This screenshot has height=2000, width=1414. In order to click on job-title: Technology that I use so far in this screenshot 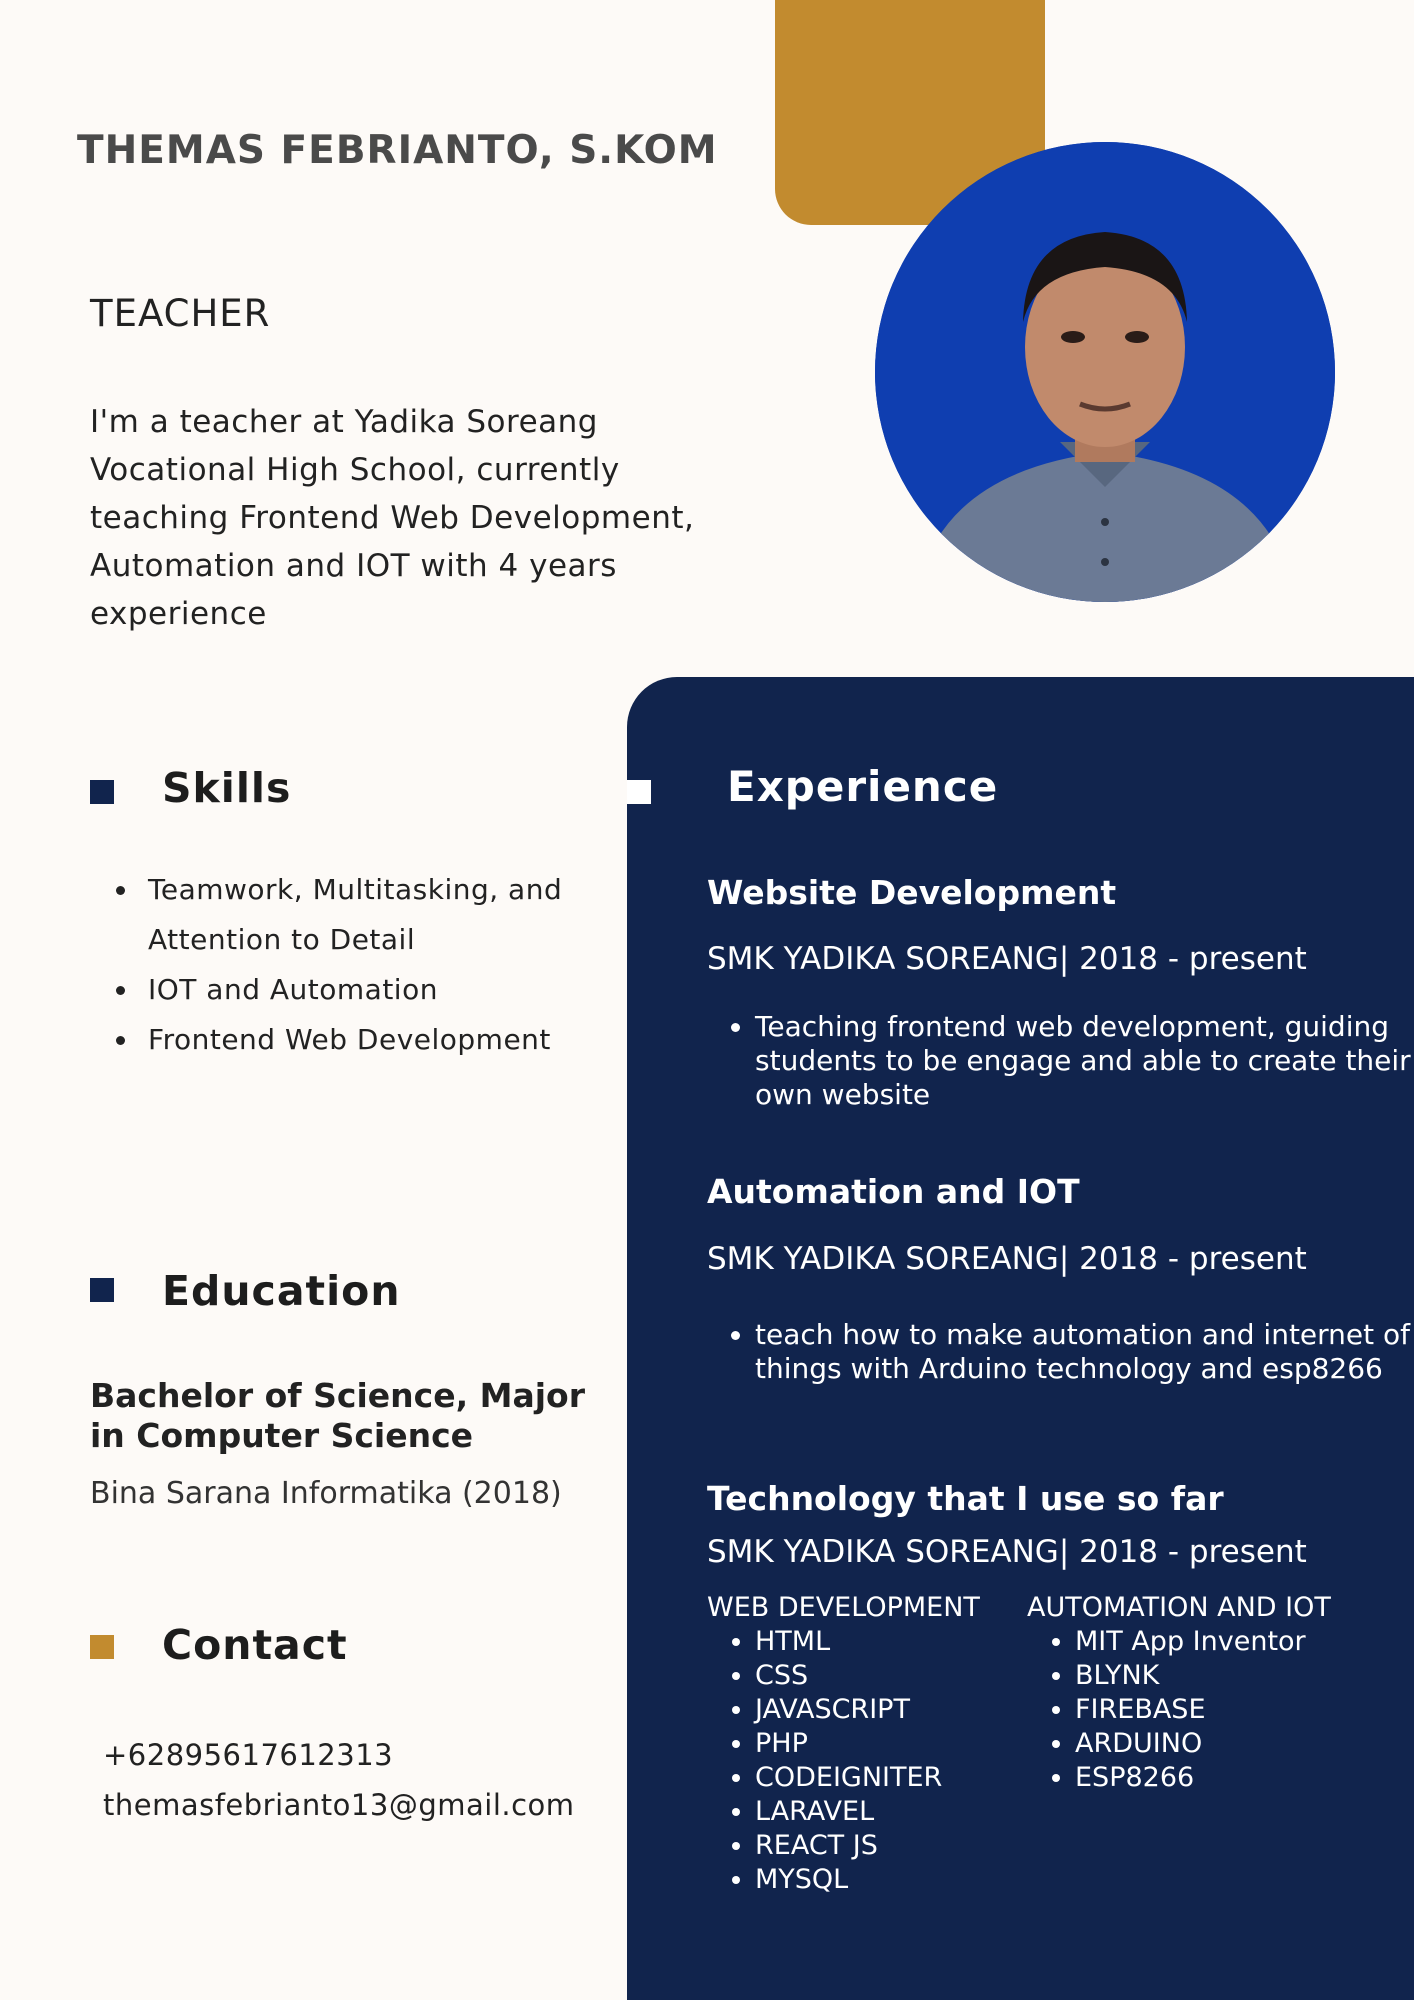, I will do `click(965, 1498)`.